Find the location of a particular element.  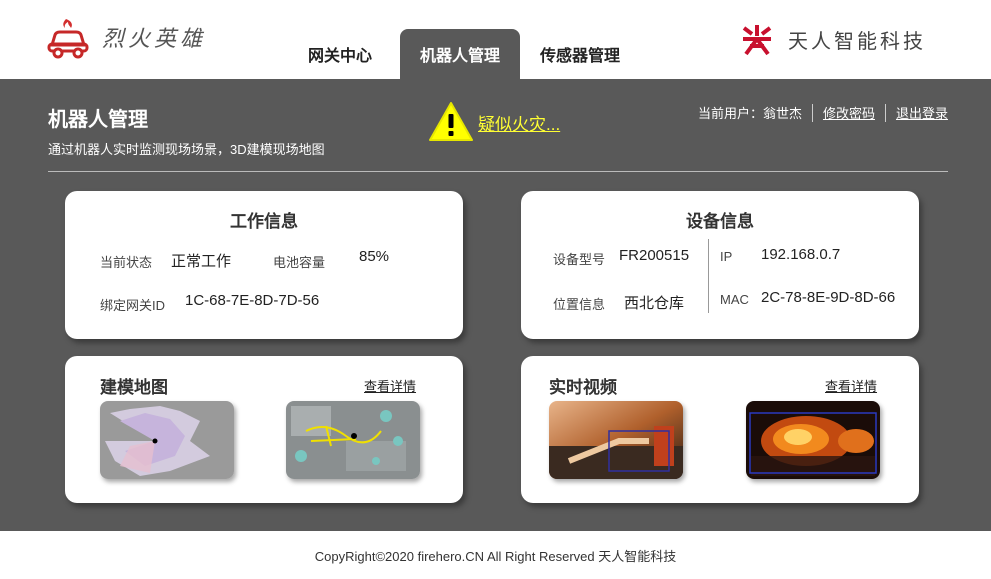

brand-logo: 烈火英雄 is located at coordinates (126, 37).